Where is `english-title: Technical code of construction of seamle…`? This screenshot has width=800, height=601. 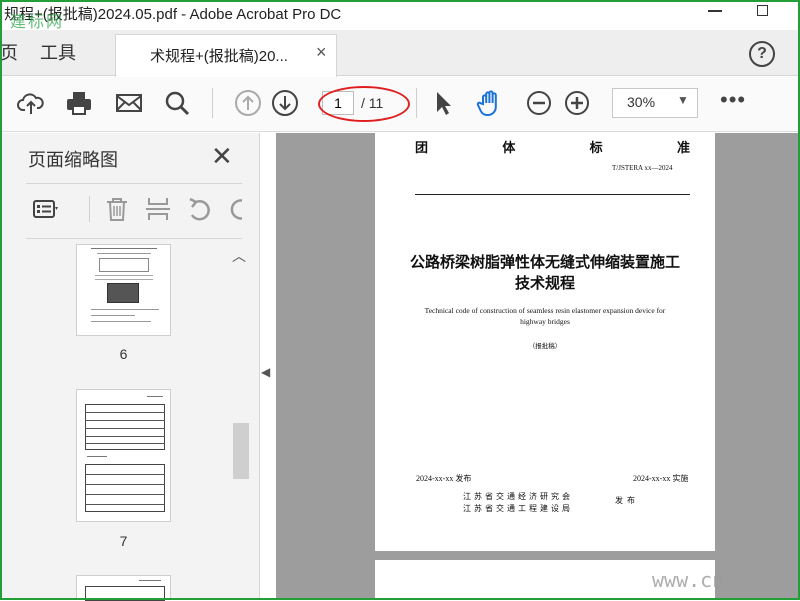 english-title: Technical code of construction of seamle… is located at coordinates (545, 316).